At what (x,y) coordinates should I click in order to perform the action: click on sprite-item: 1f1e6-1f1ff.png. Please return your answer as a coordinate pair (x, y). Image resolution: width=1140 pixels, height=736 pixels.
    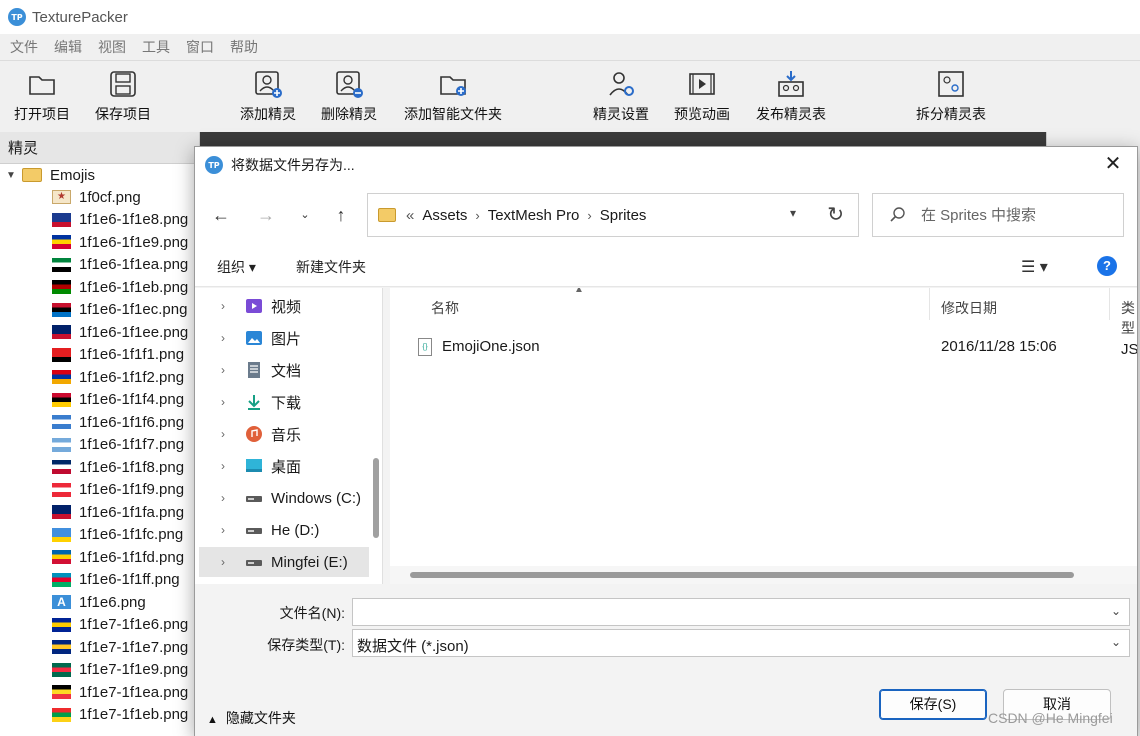
    Looking at the image, I should click on (99, 580).